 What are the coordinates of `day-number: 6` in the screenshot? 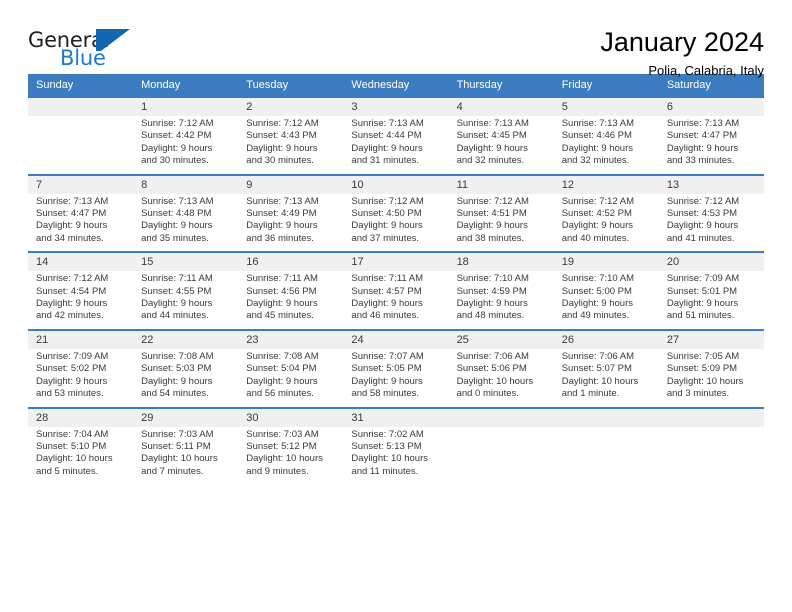 It's located at (711, 106).